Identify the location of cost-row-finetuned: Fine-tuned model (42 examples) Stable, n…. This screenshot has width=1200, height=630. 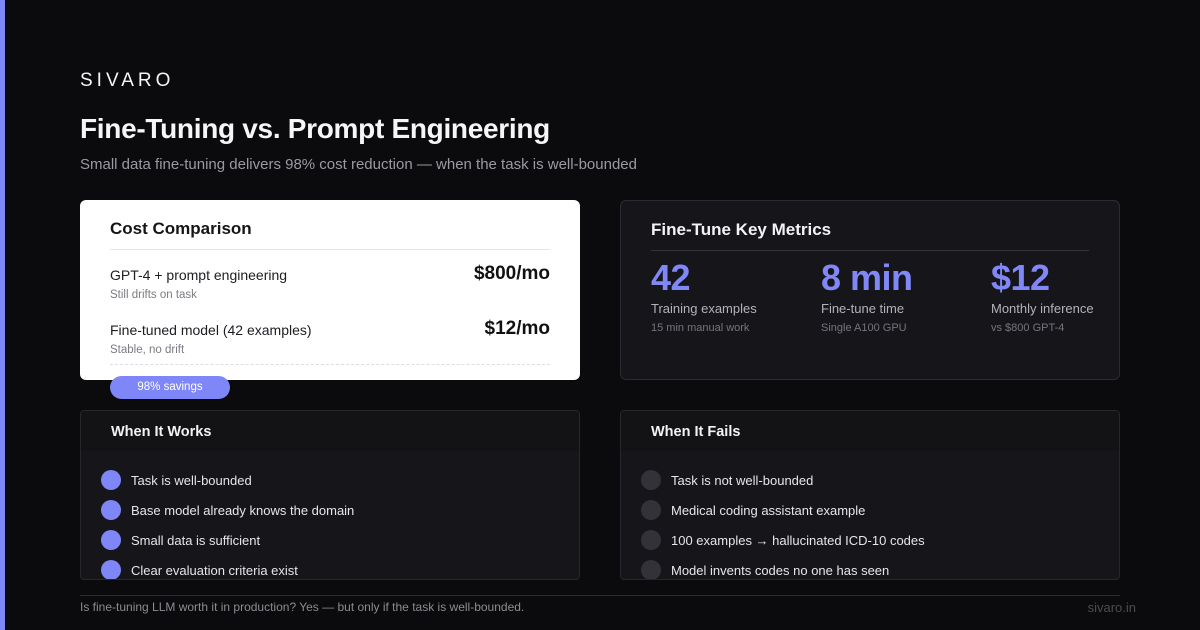
(330, 337).